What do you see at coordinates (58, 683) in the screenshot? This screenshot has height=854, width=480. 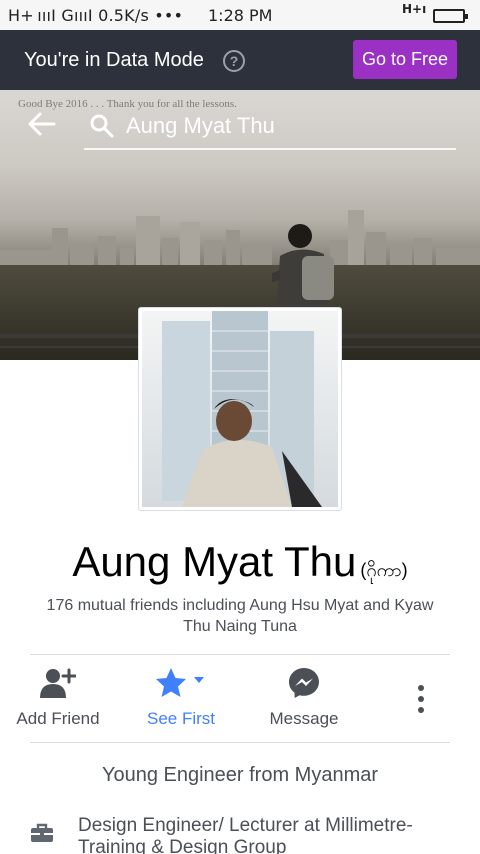 I see `add-friend-icon` at bounding box center [58, 683].